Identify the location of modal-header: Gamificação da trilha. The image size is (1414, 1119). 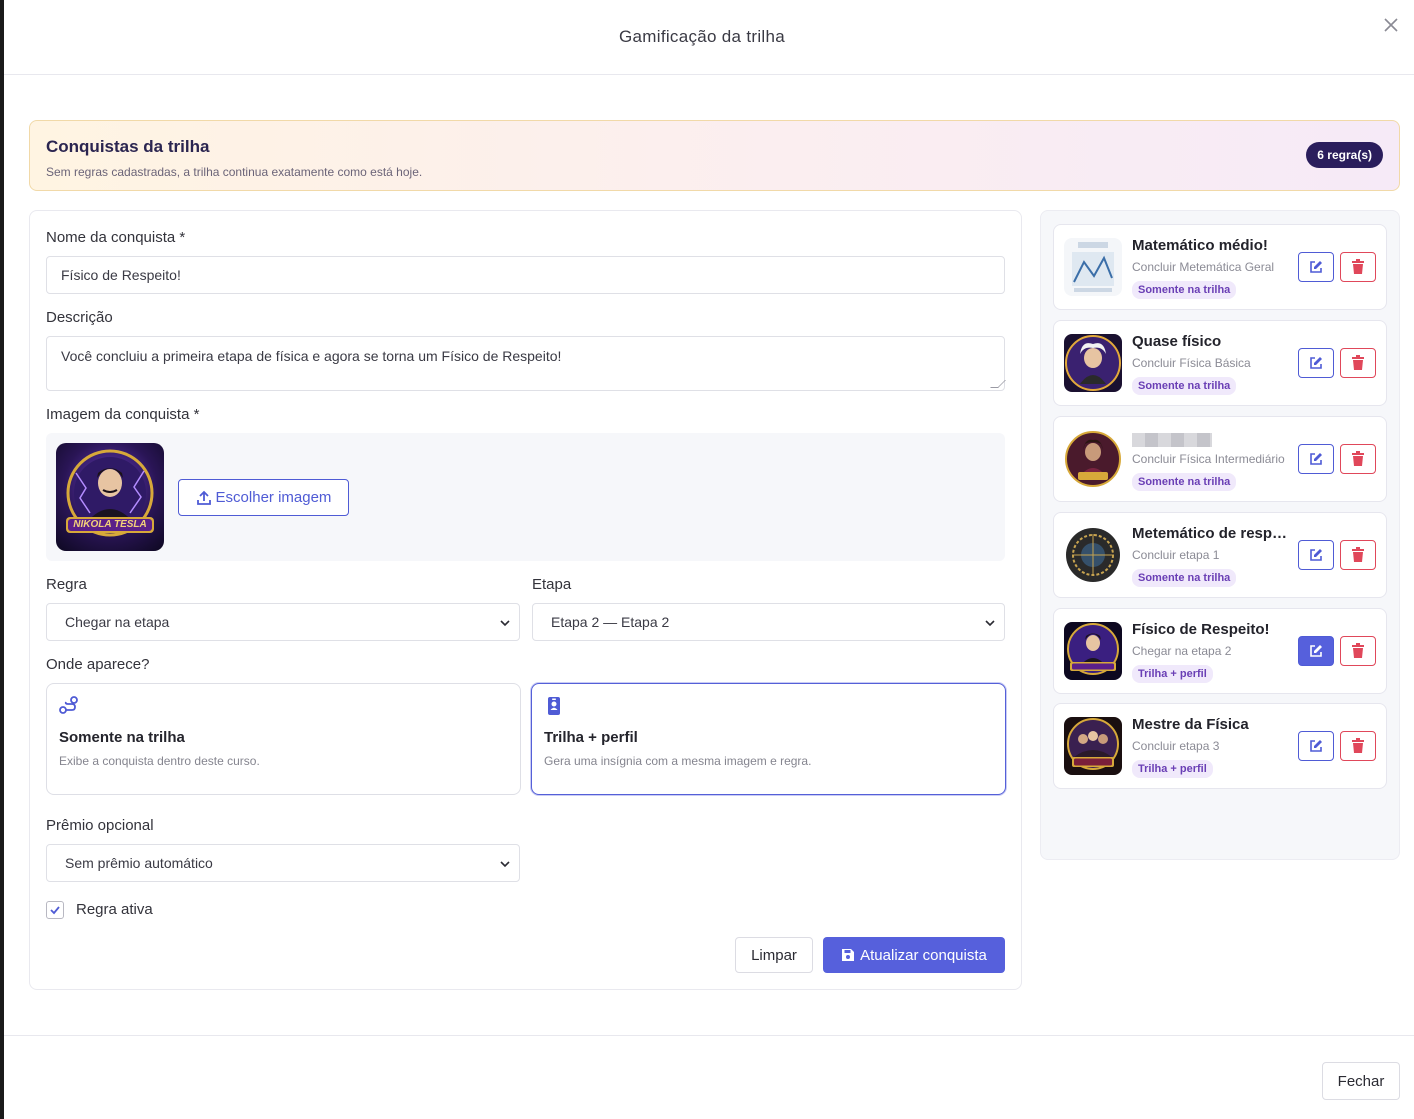
(709, 37).